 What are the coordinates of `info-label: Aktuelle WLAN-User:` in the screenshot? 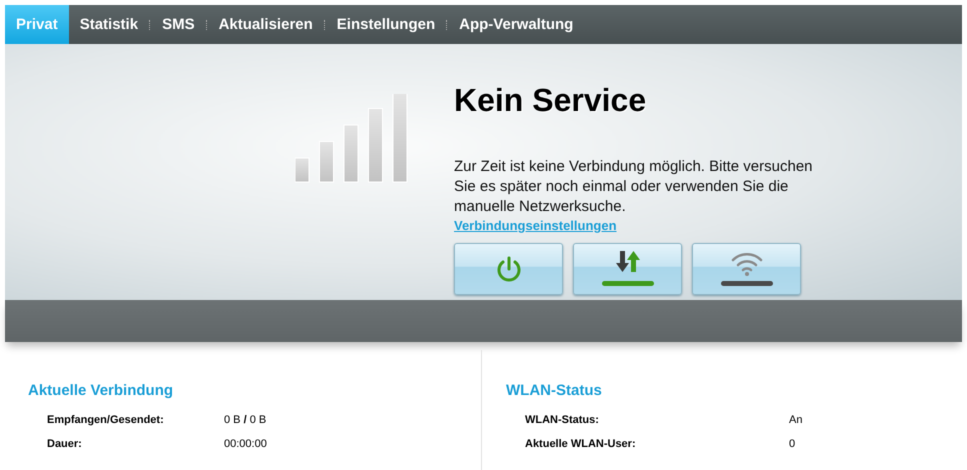 It's located at (581, 444).